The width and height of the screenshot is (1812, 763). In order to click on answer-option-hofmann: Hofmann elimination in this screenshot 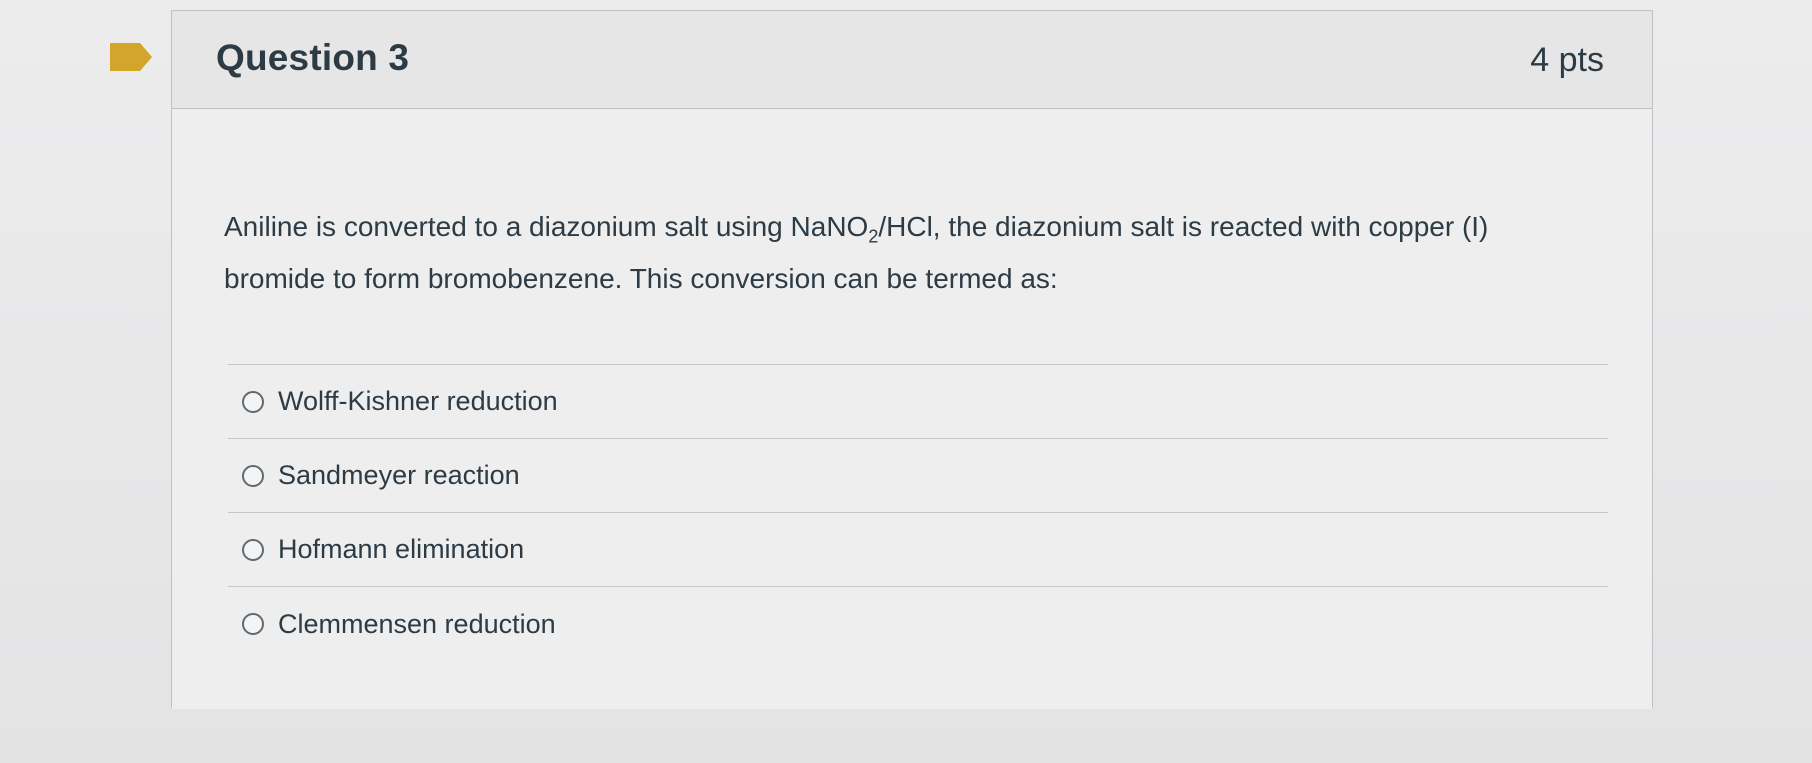, I will do `click(918, 550)`.